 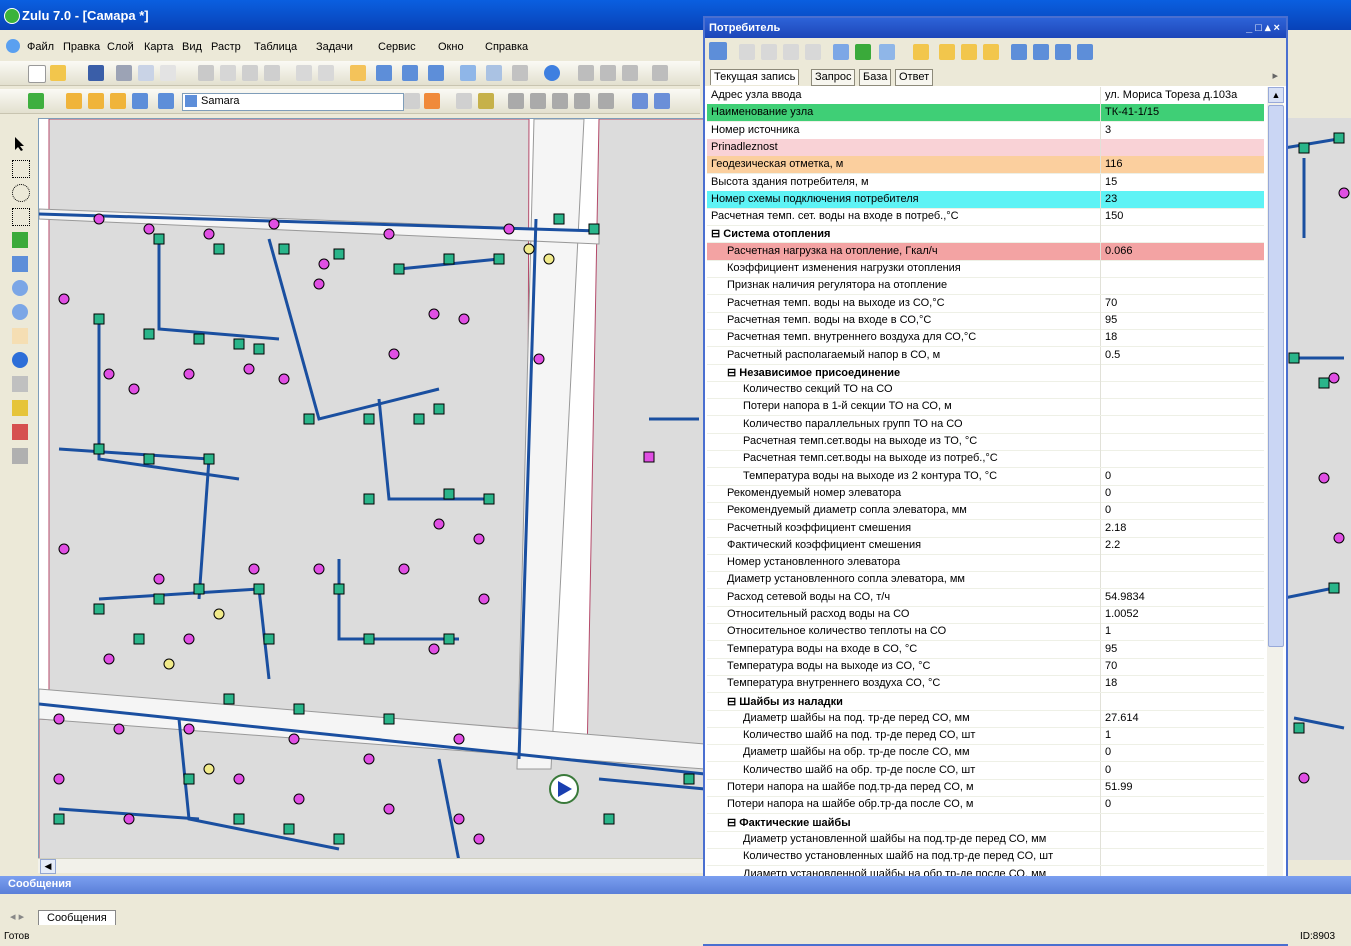 What do you see at coordinates (20, 336) in the screenshot?
I see `pan-hand-icon` at bounding box center [20, 336].